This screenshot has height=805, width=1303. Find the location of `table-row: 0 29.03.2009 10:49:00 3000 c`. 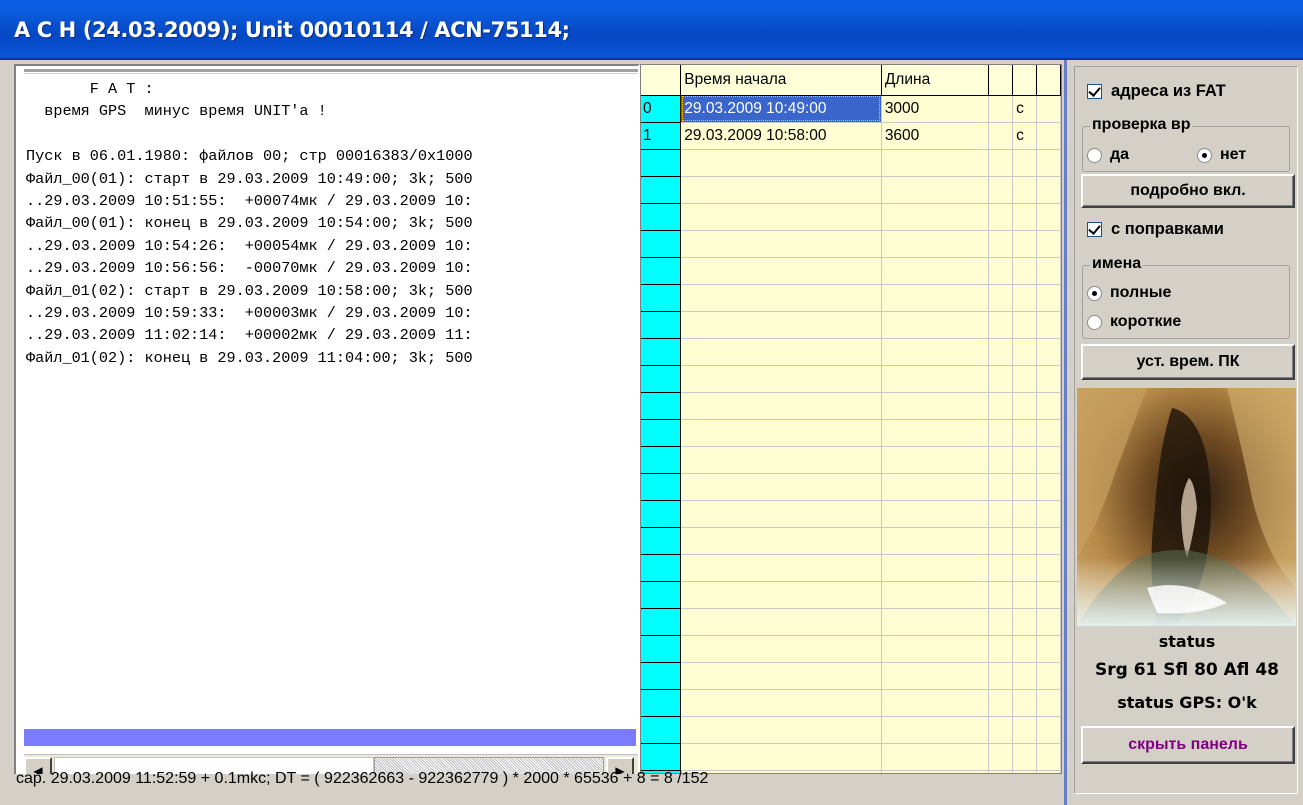

table-row: 0 29.03.2009 10:49:00 3000 c is located at coordinates (851, 109).